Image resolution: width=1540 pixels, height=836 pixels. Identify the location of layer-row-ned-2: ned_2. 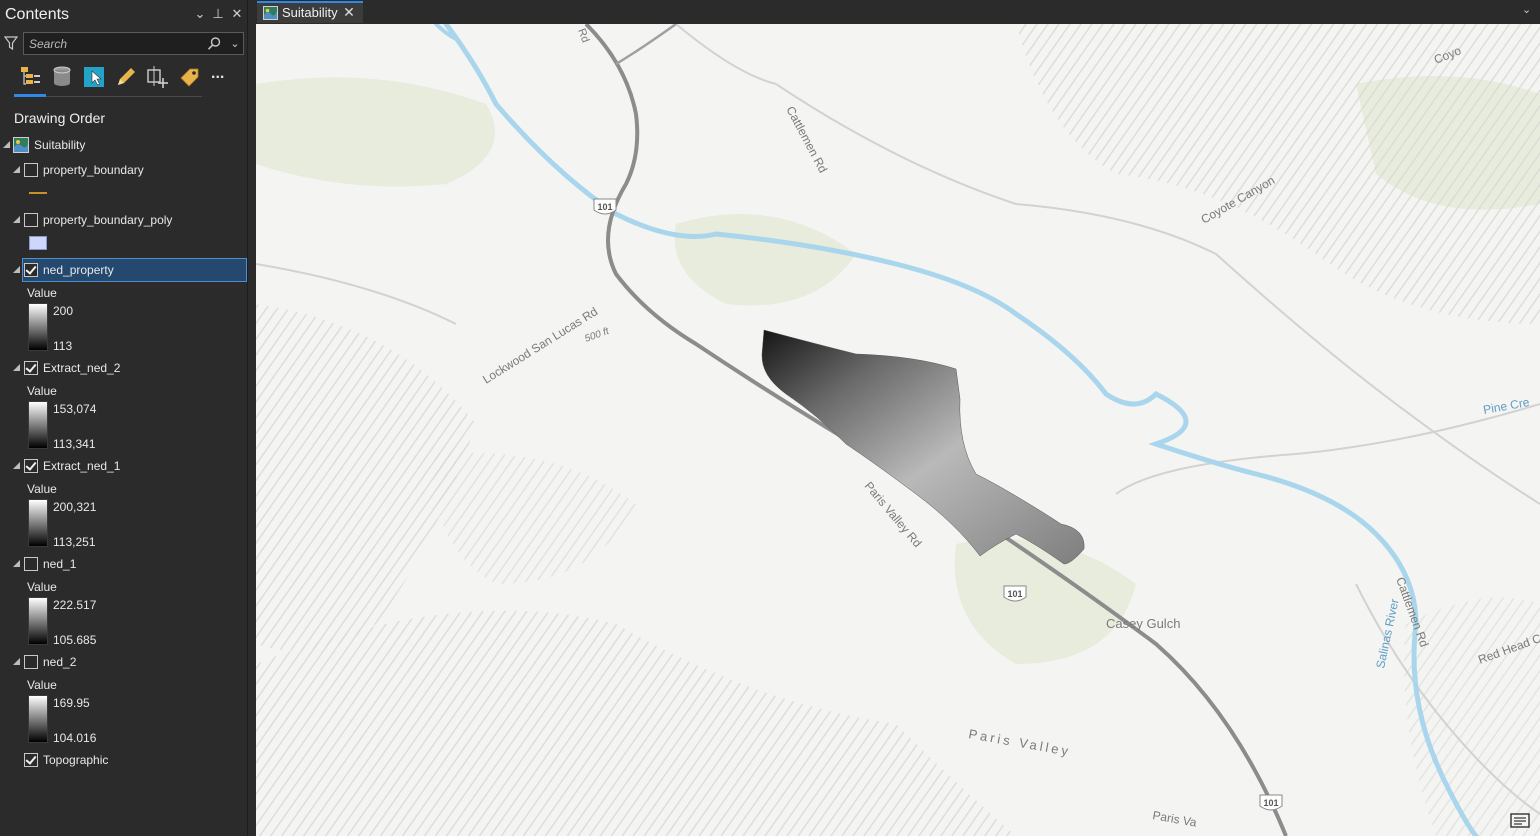
(124, 662).